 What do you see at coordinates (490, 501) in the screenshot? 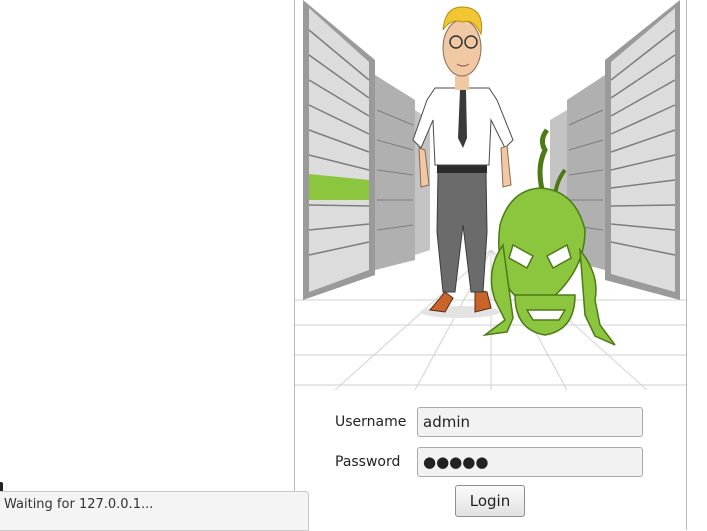
I see `login-button: Login` at bounding box center [490, 501].